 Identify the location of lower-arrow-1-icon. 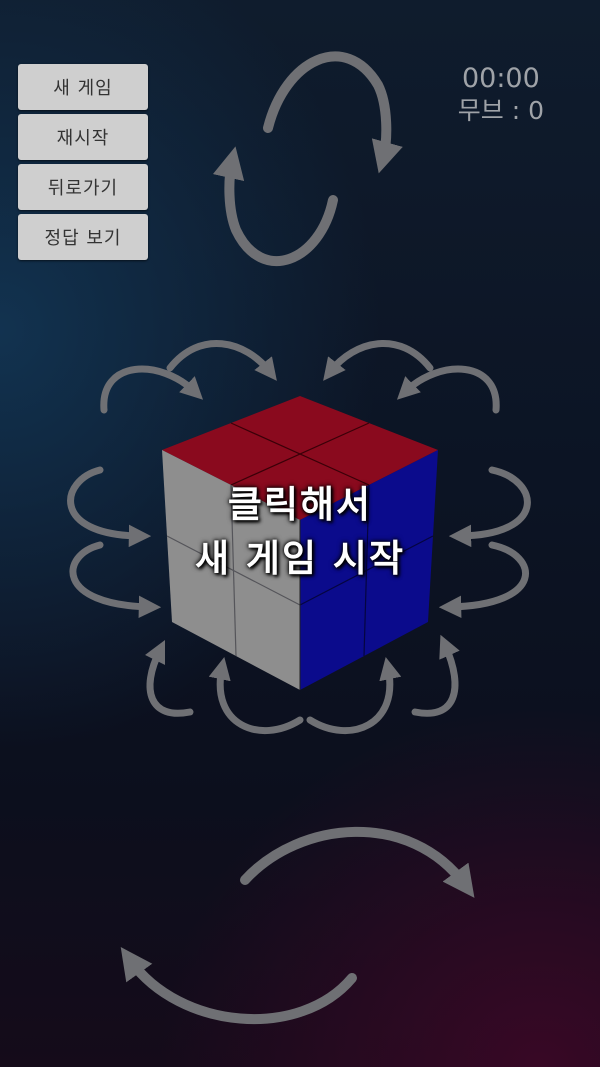
(169, 678).